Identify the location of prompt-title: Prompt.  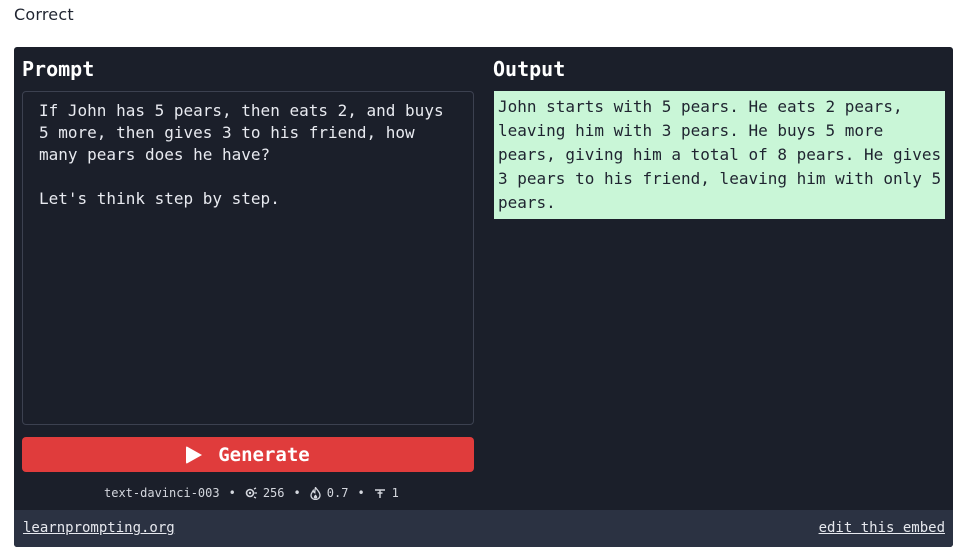
(58, 69).